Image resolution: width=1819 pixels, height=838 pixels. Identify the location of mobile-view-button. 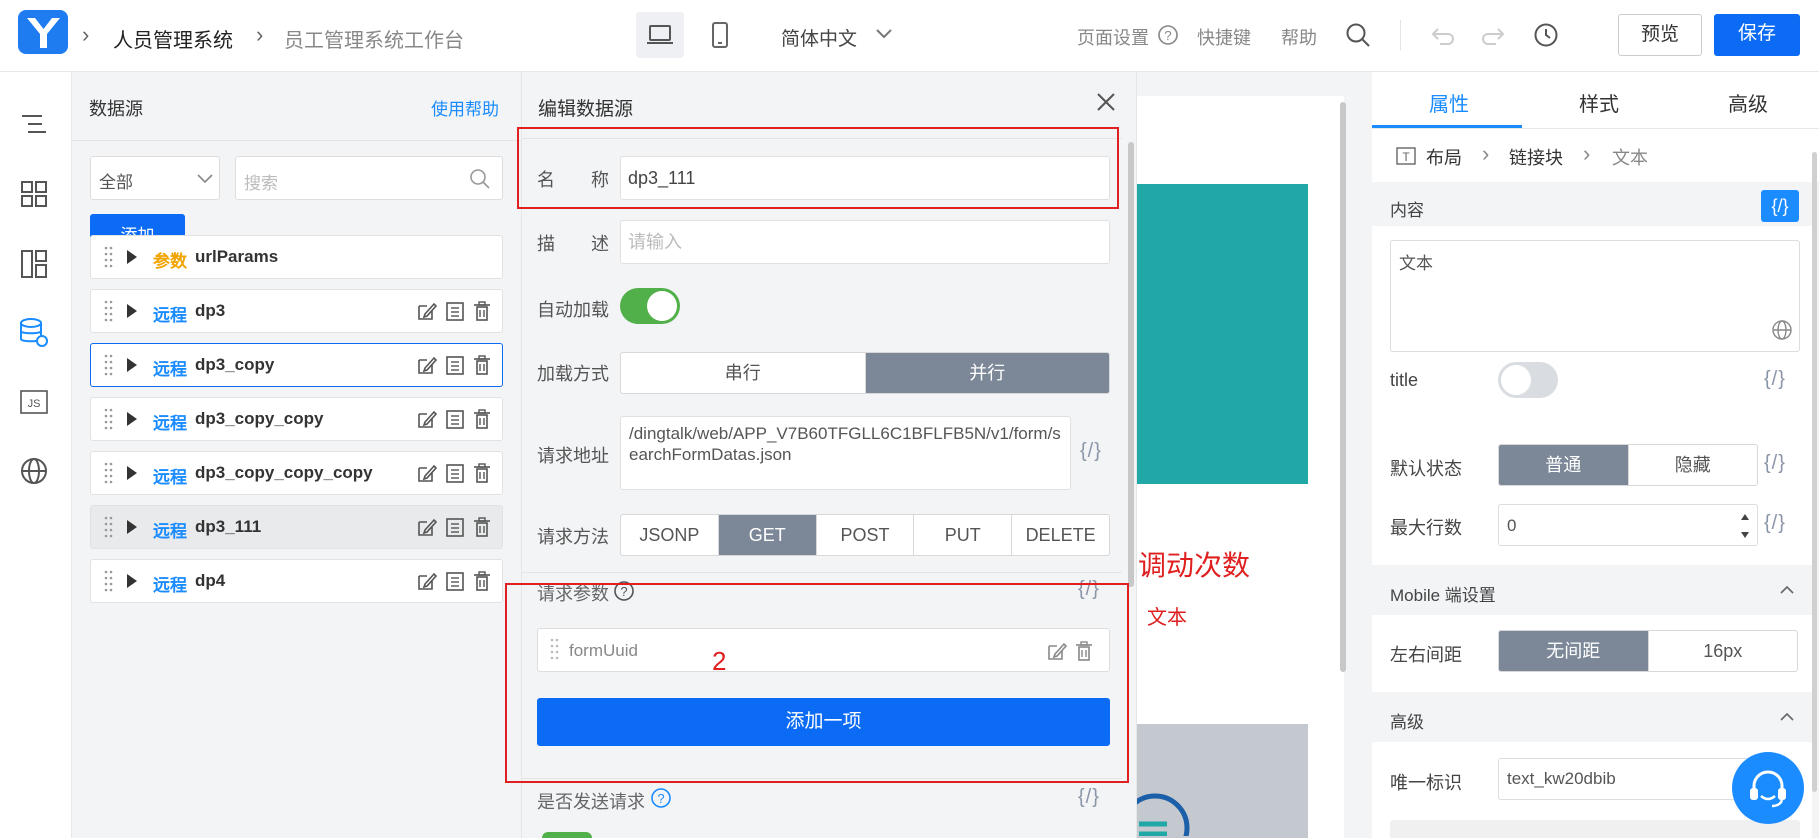
(720, 35).